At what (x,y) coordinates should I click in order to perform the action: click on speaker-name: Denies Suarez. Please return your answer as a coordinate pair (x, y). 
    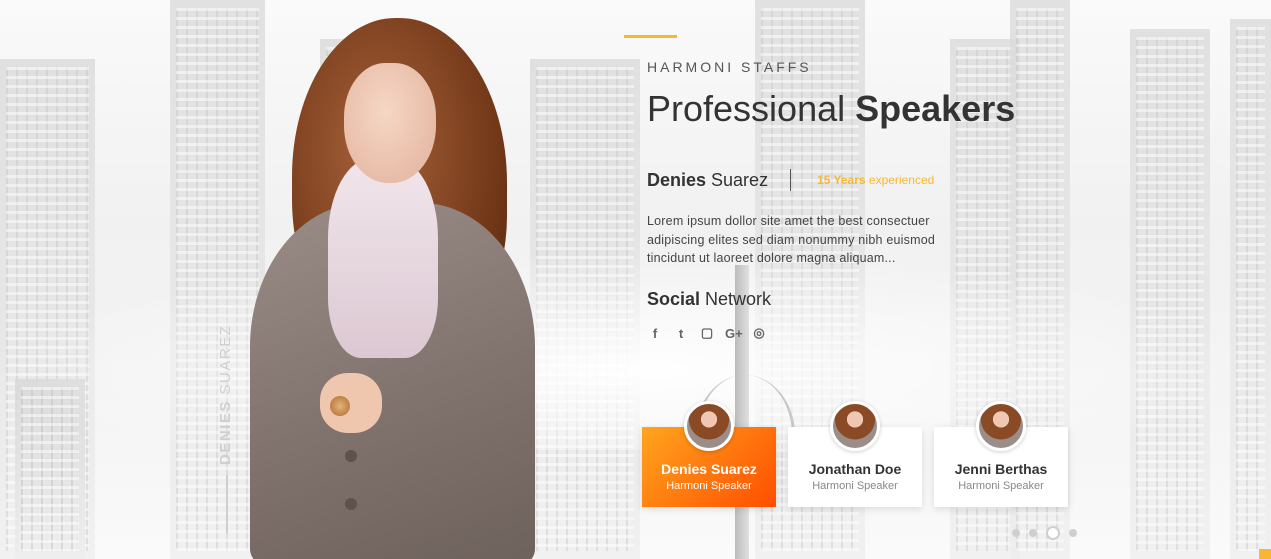
    Looking at the image, I should click on (707, 180).